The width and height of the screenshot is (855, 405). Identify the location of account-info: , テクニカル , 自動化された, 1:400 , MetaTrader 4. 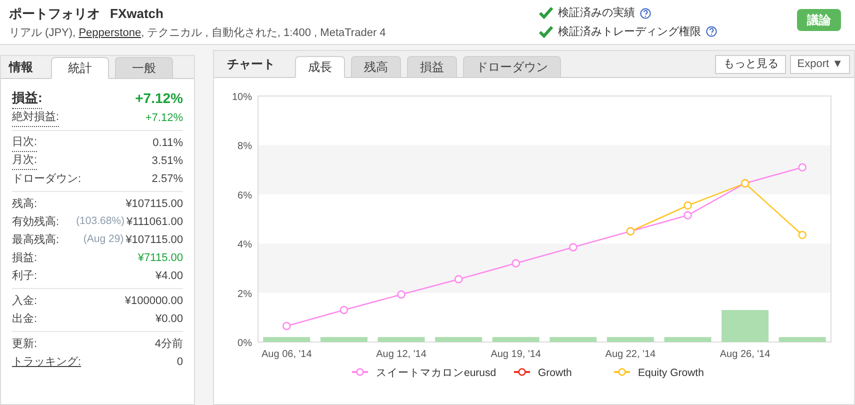
(263, 33).